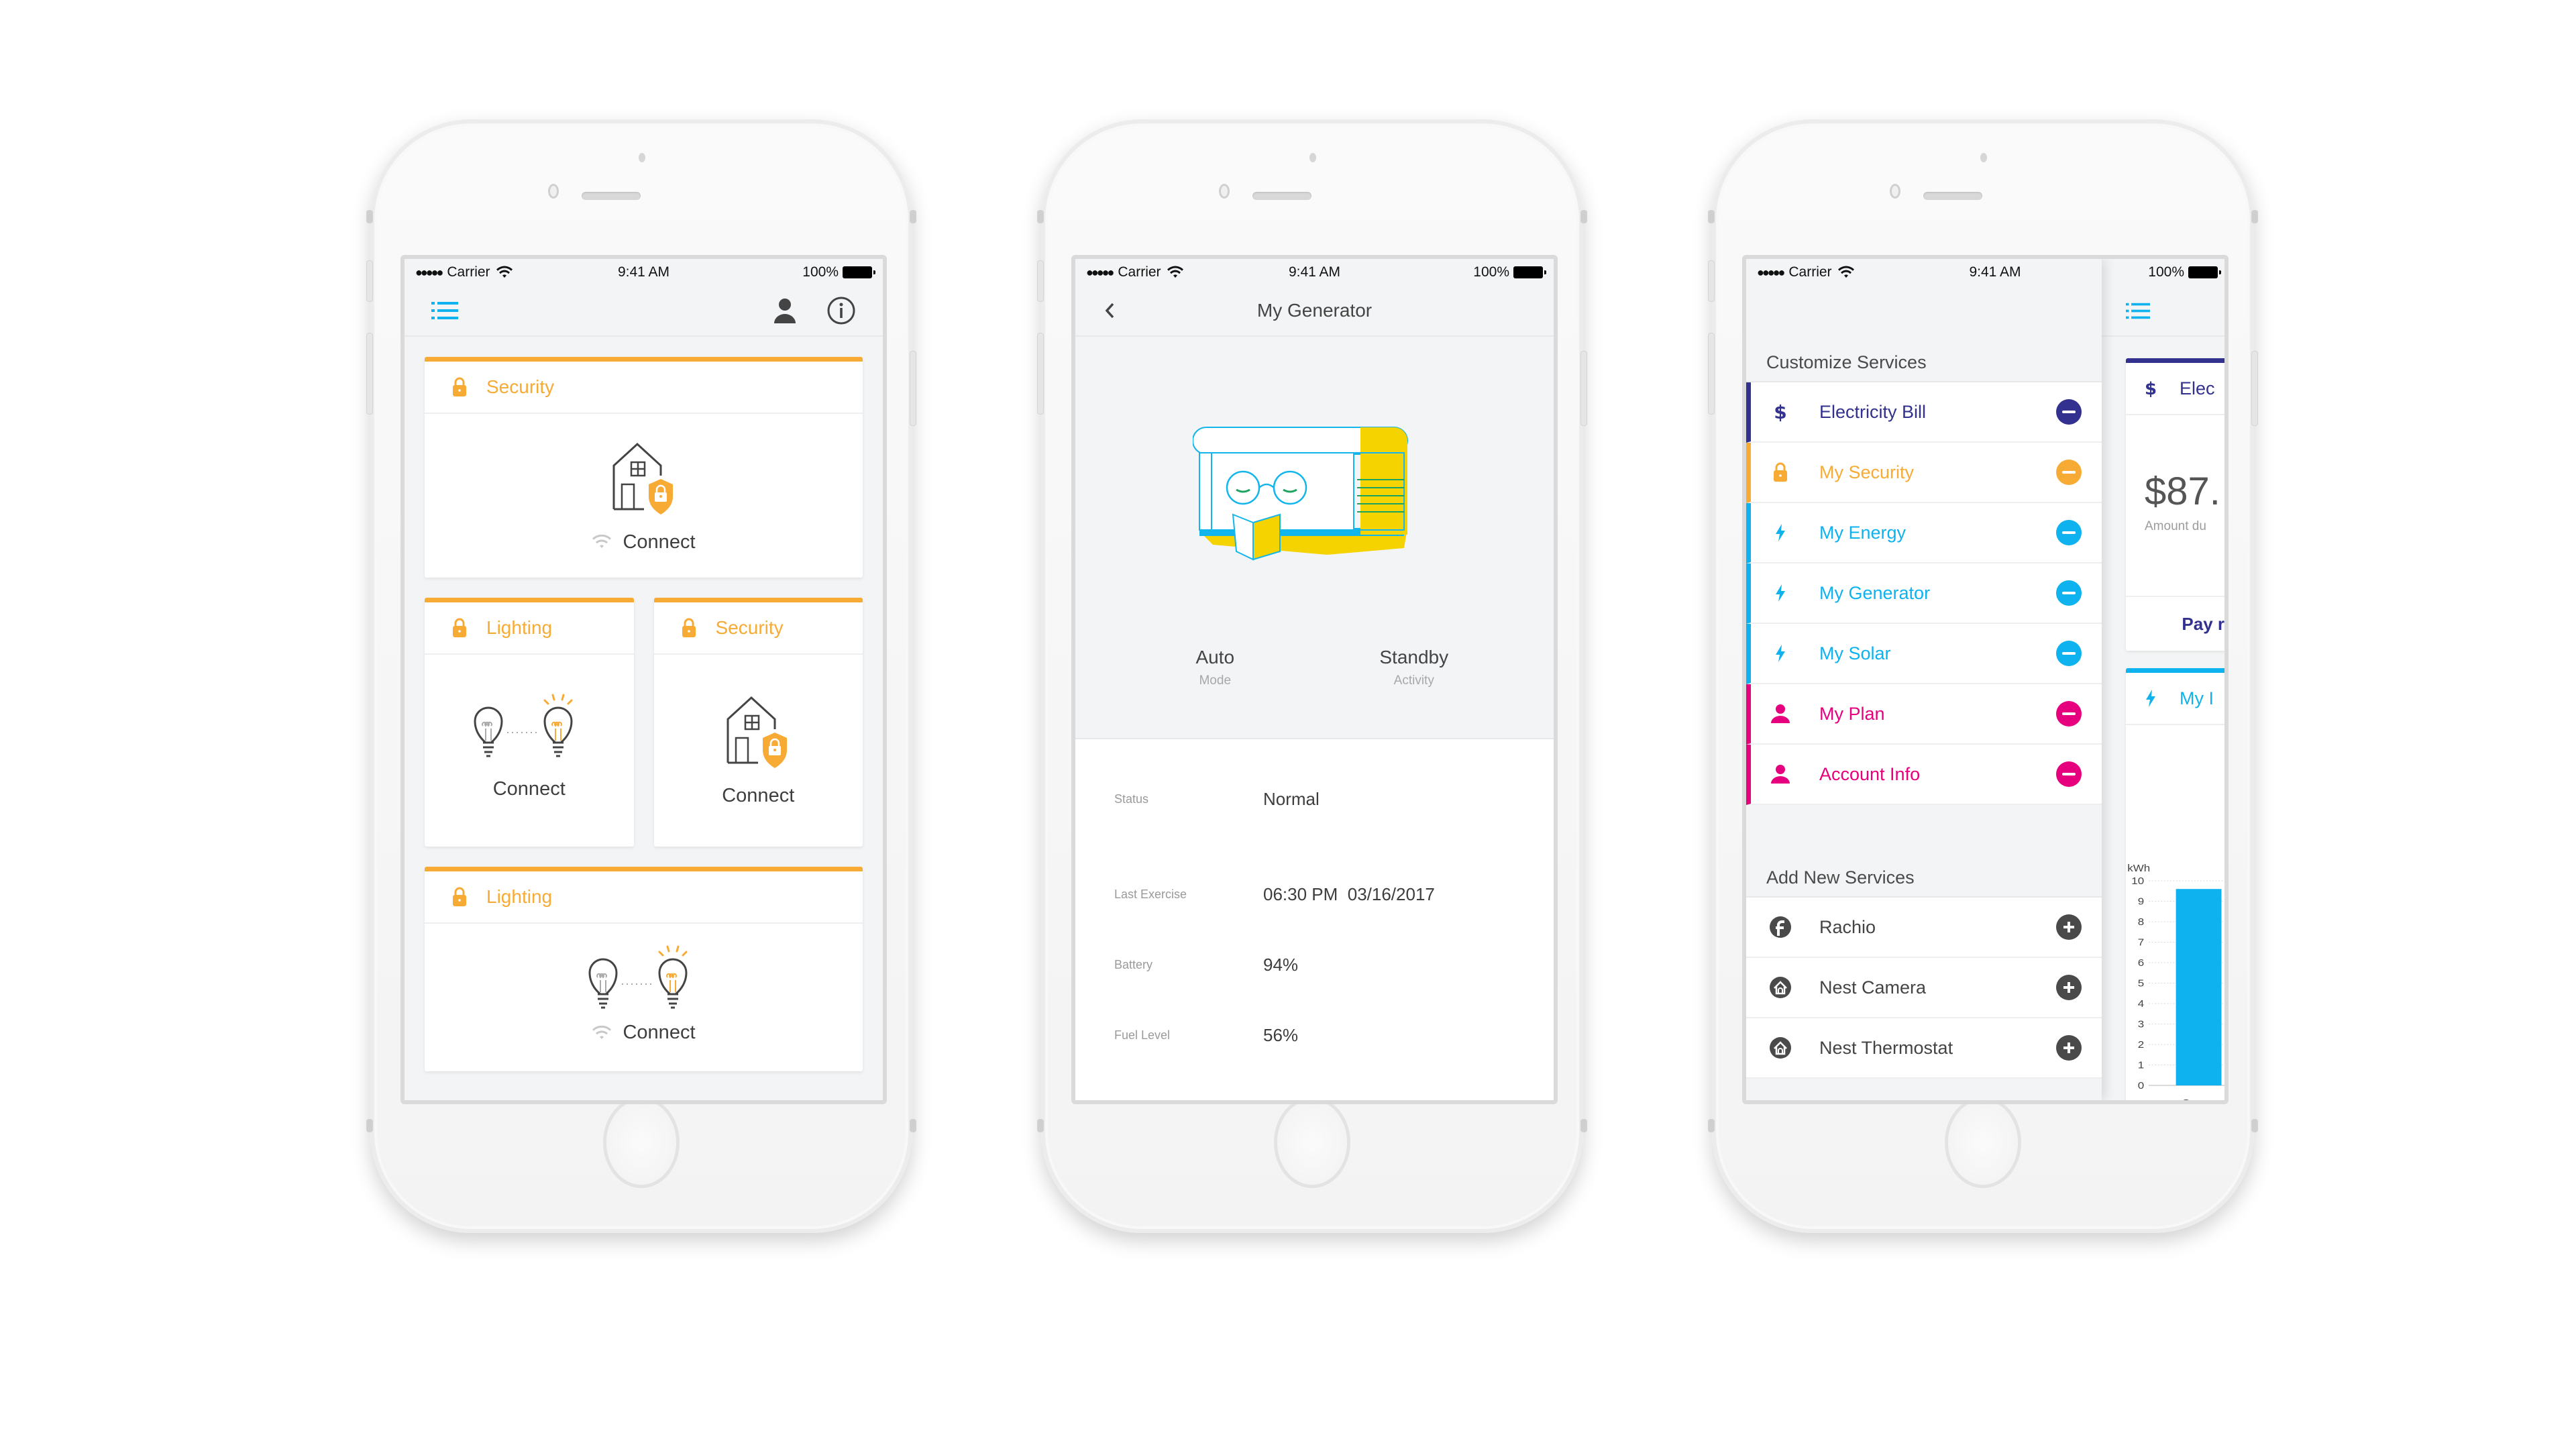  Describe the element at coordinates (459, 386) in the screenshot. I see `lock-icon` at that location.